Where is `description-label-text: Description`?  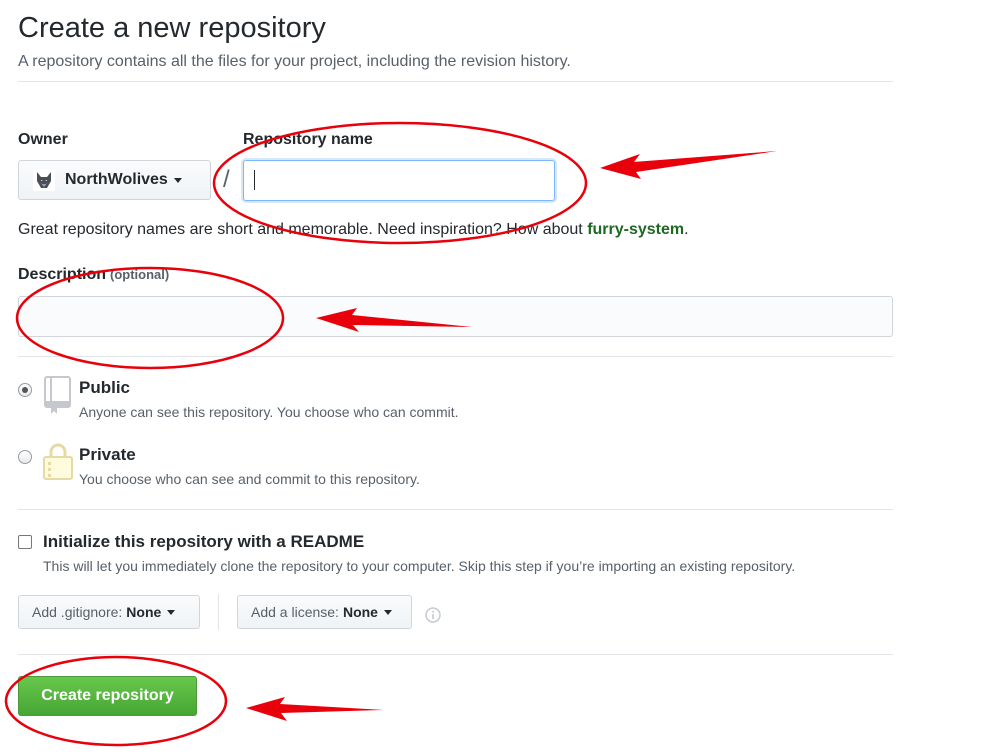 description-label-text: Description is located at coordinates (62, 274).